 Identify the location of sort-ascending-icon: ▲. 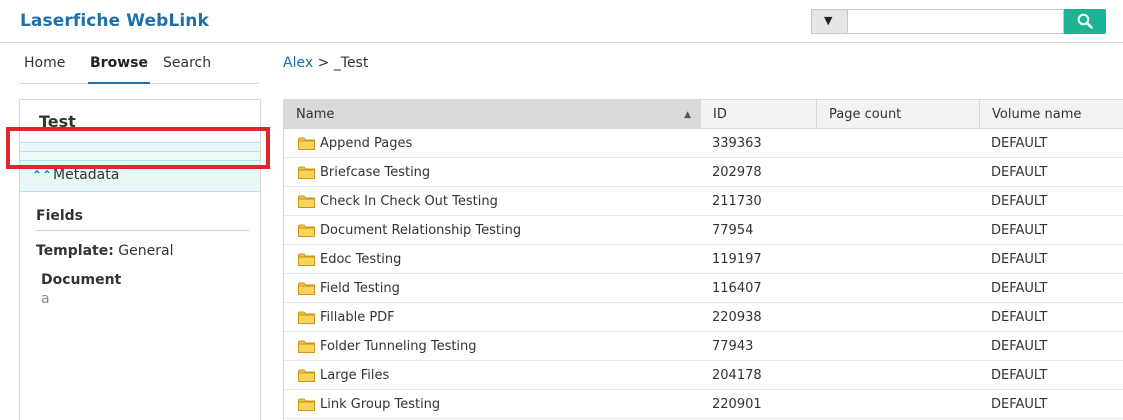
(687, 115).